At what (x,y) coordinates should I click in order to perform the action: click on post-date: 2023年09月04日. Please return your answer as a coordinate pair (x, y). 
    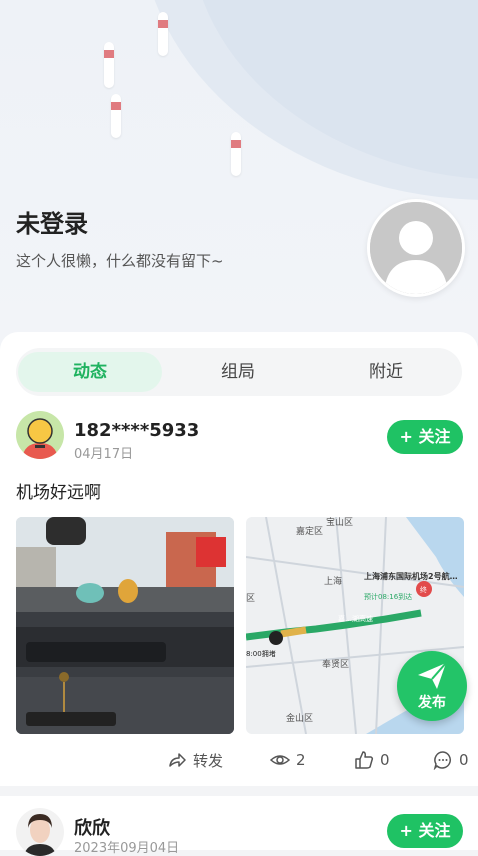
    Looking at the image, I should click on (127, 848).